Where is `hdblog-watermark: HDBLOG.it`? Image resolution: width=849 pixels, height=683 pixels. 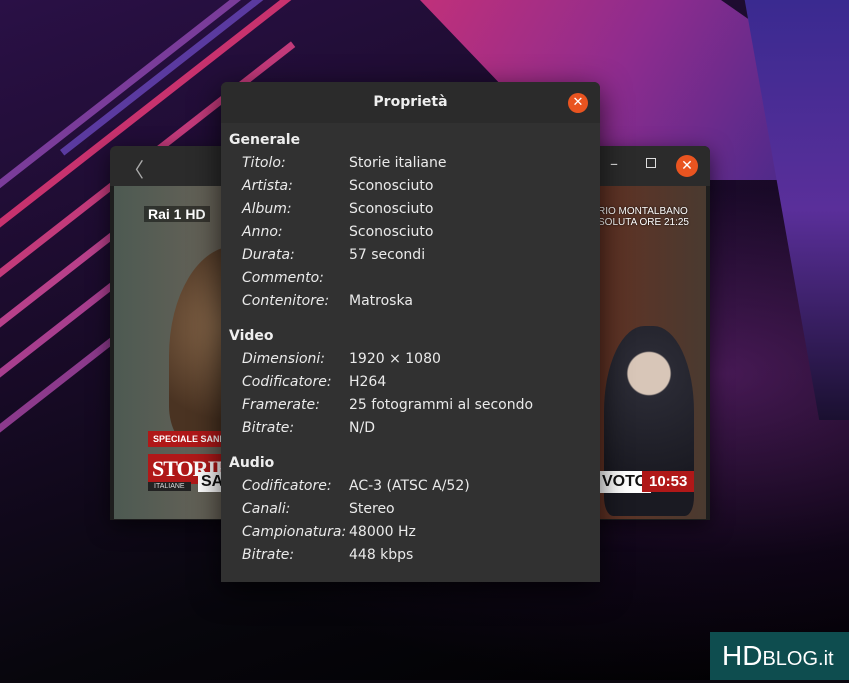
hdblog-watermark: HDBLOG.it is located at coordinates (779, 656).